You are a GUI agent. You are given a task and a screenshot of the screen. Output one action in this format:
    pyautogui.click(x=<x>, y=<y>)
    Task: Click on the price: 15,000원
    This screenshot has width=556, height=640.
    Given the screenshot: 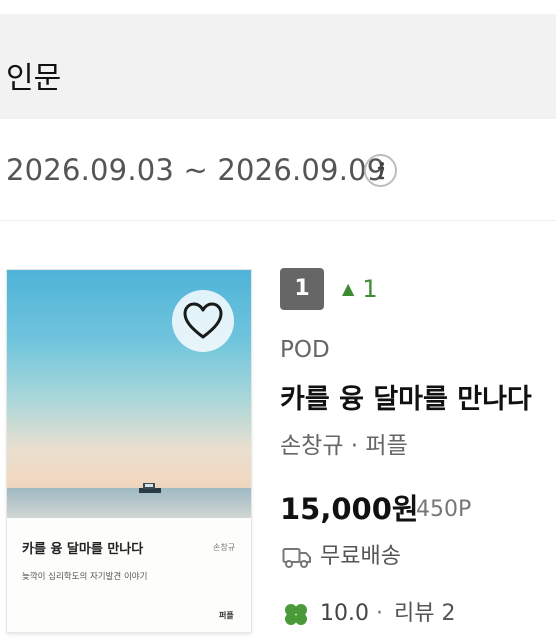 What is the action you would take?
    pyautogui.click(x=349, y=509)
    